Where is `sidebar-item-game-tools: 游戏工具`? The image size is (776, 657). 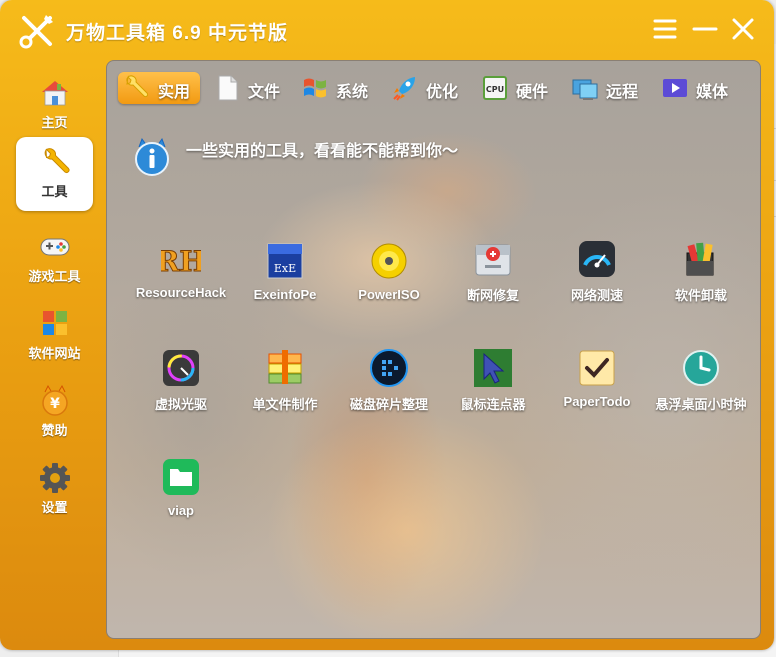
sidebar-item-game-tools: 游戏工具 is located at coordinates (54, 259).